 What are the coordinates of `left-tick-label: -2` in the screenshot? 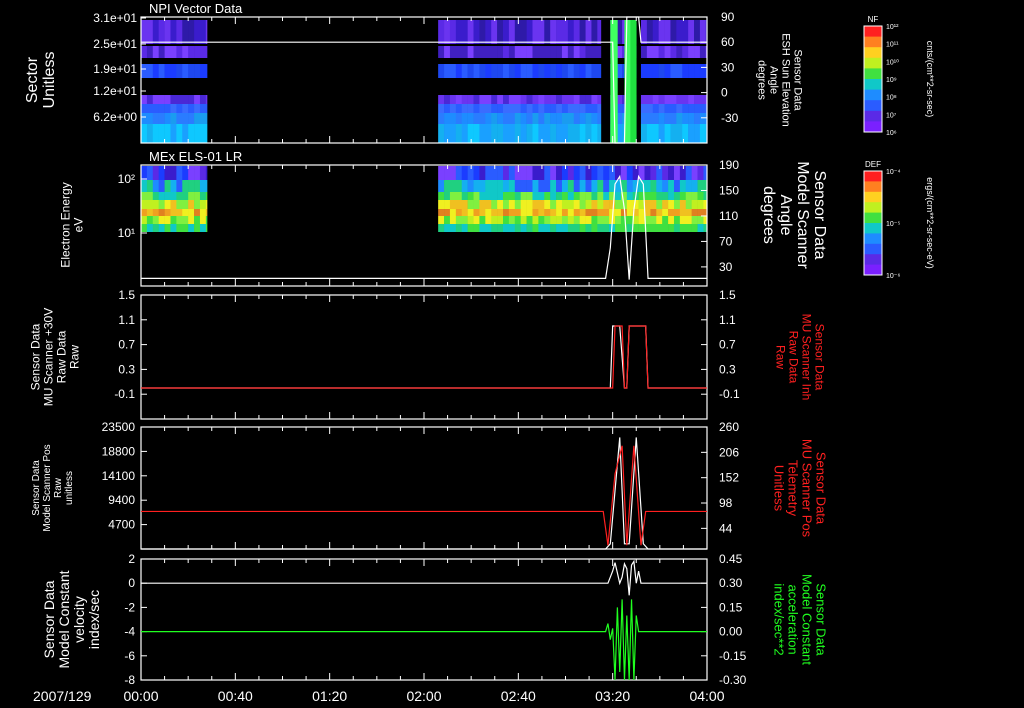 It's located at (129, 607).